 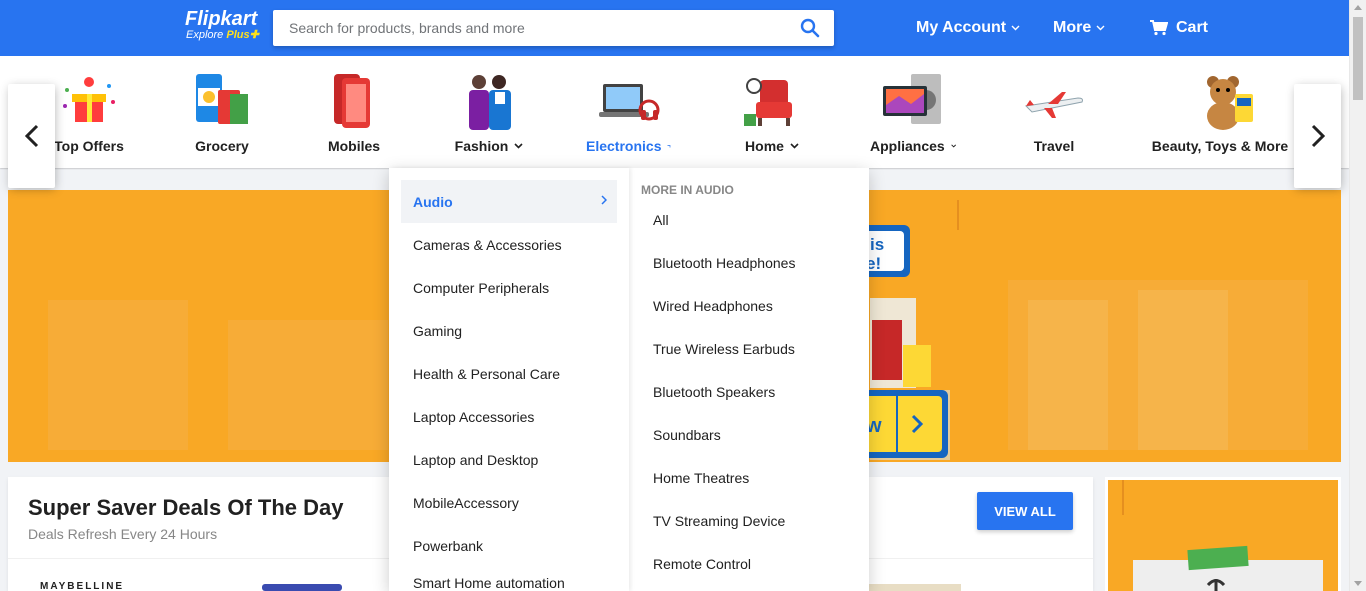 I want to click on category-home: Home, so click(x=772, y=112).